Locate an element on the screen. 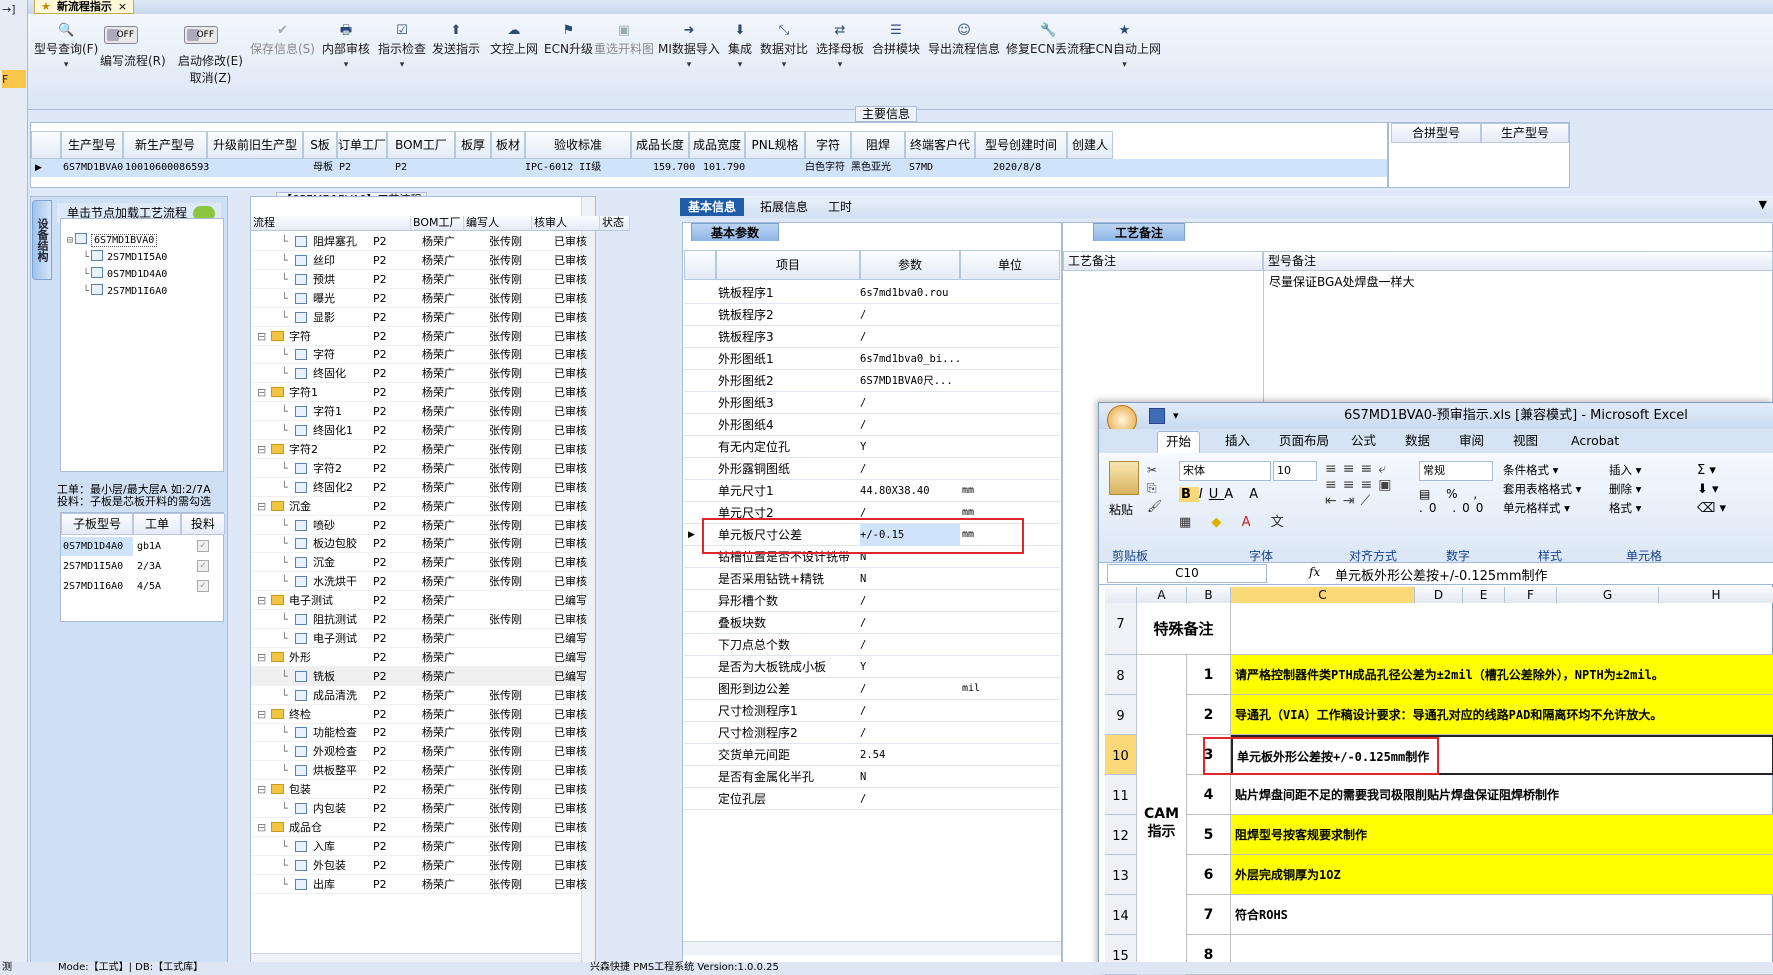  param-row: 是否为大板铣成小板 Y is located at coordinates (872, 667).